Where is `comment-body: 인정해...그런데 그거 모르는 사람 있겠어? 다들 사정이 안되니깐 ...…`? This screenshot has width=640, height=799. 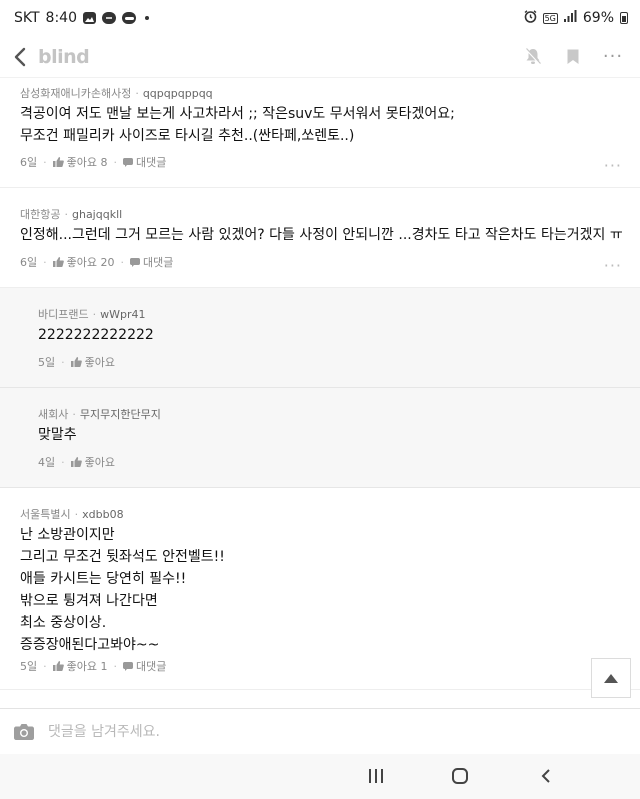
comment-body: 인정해...그런데 그거 모르는 사람 있겠어? 다들 사정이 안되니깐 ...… is located at coordinates (321, 235).